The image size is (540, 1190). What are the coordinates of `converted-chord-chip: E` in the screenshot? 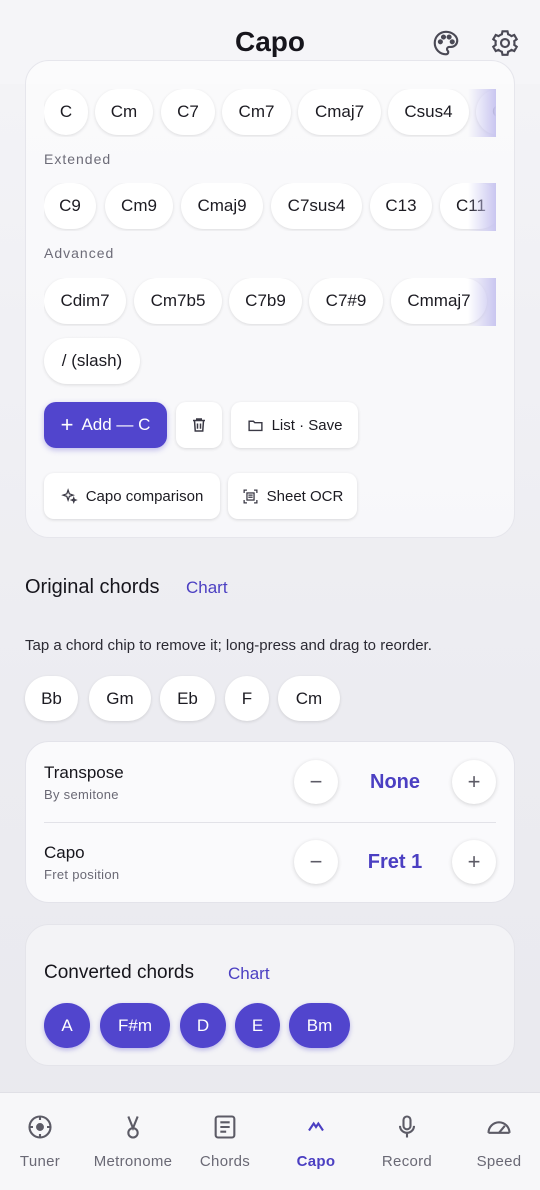 It's located at (257, 1025).